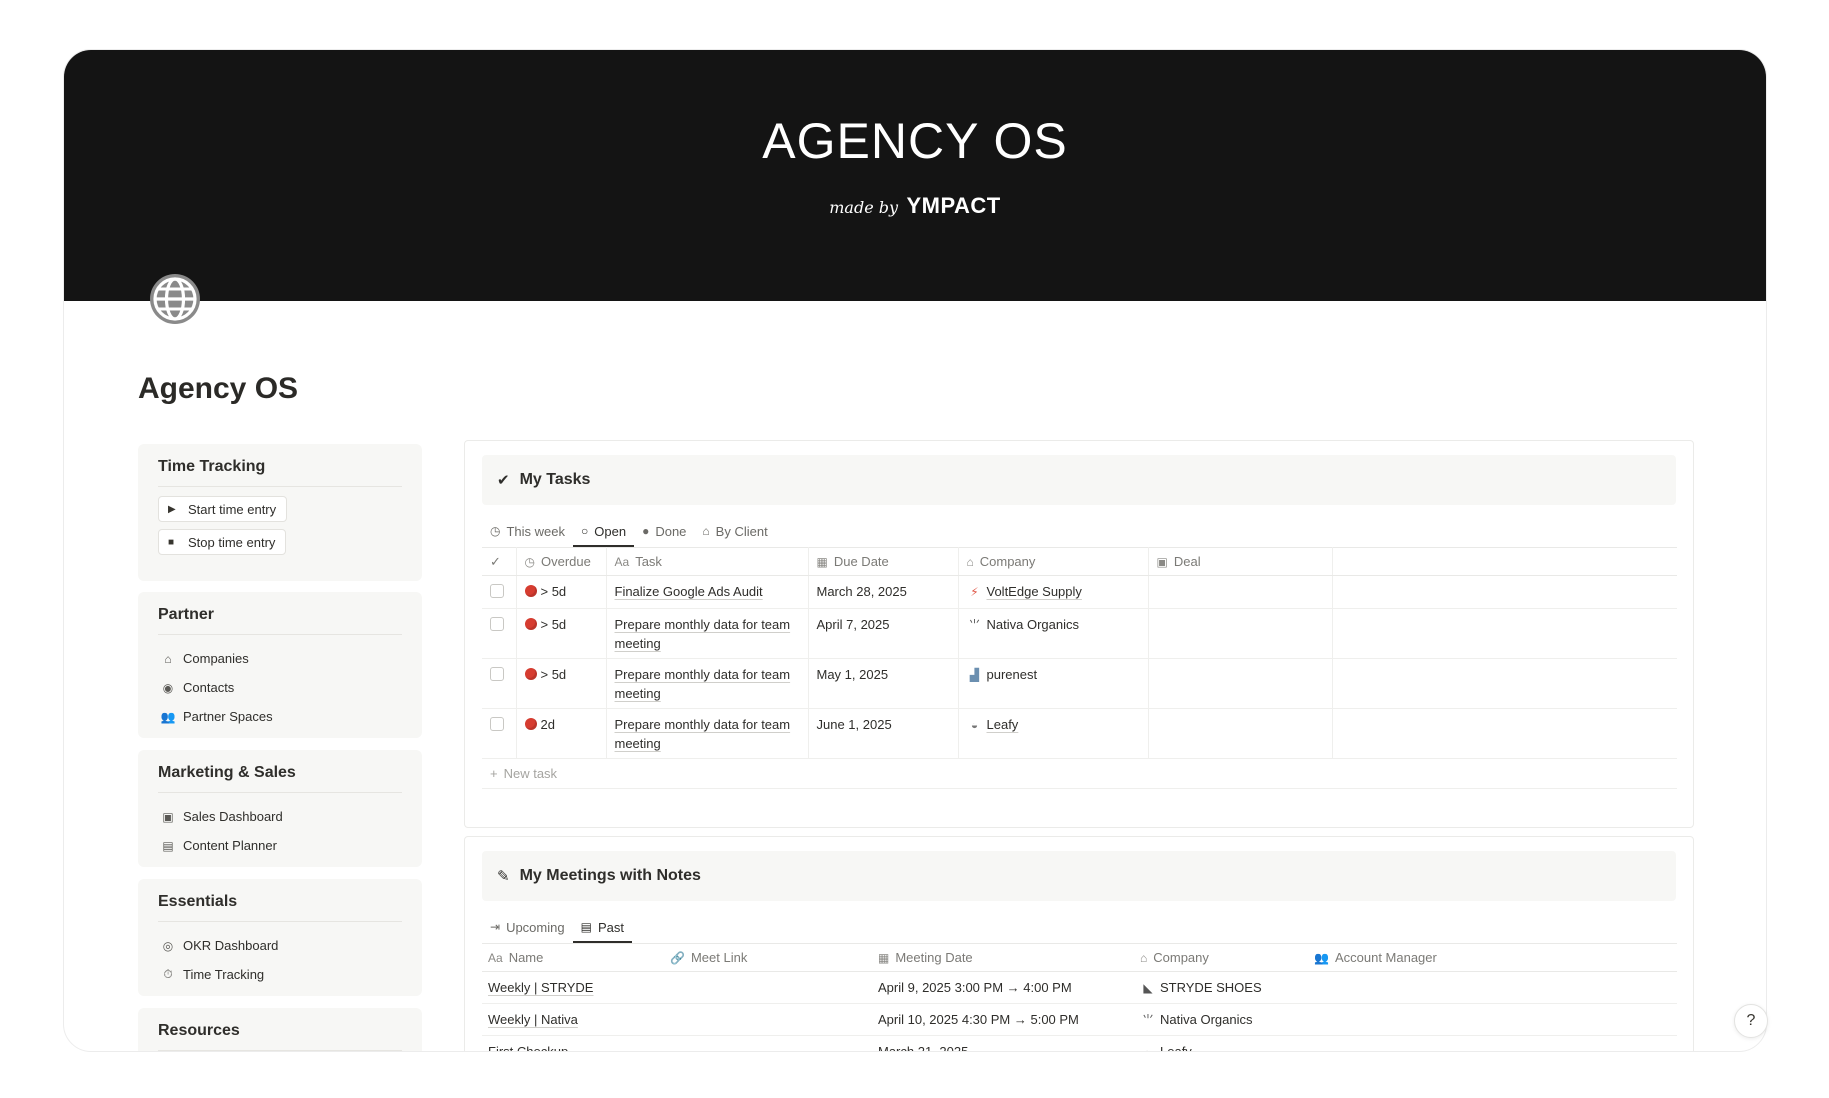 The image size is (1829, 1098). I want to click on tab-done: ● Done, so click(664, 531).